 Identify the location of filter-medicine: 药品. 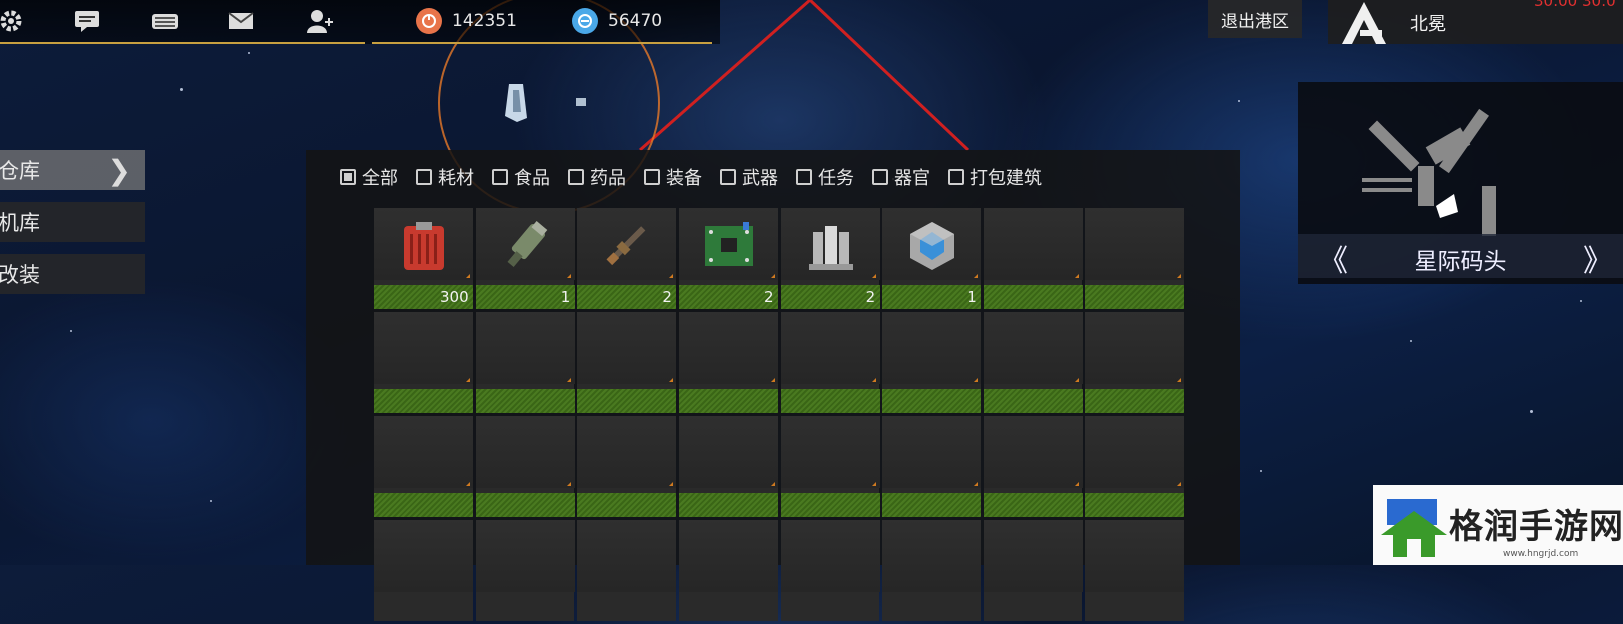
(597, 177).